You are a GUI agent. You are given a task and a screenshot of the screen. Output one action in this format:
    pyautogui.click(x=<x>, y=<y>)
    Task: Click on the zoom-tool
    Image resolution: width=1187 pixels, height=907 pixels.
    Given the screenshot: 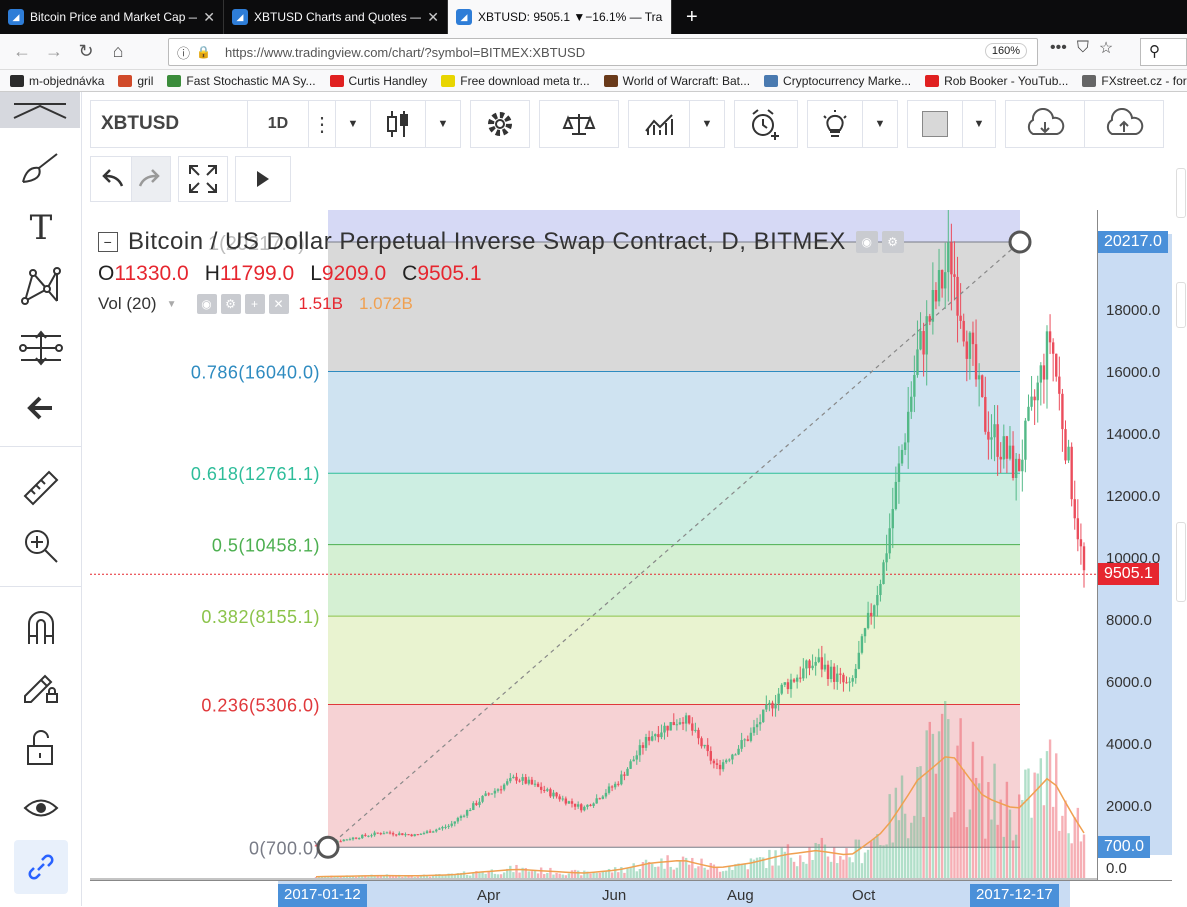 What is the action you would take?
    pyautogui.click(x=41, y=546)
    